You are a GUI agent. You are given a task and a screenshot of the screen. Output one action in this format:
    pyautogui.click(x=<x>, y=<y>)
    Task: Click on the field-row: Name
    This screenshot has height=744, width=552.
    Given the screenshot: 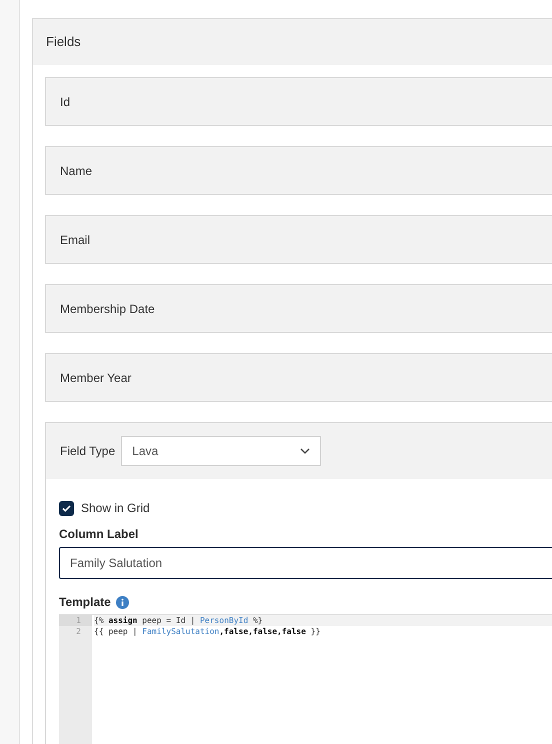 What is the action you would take?
    pyautogui.click(x=298, y=170)
    